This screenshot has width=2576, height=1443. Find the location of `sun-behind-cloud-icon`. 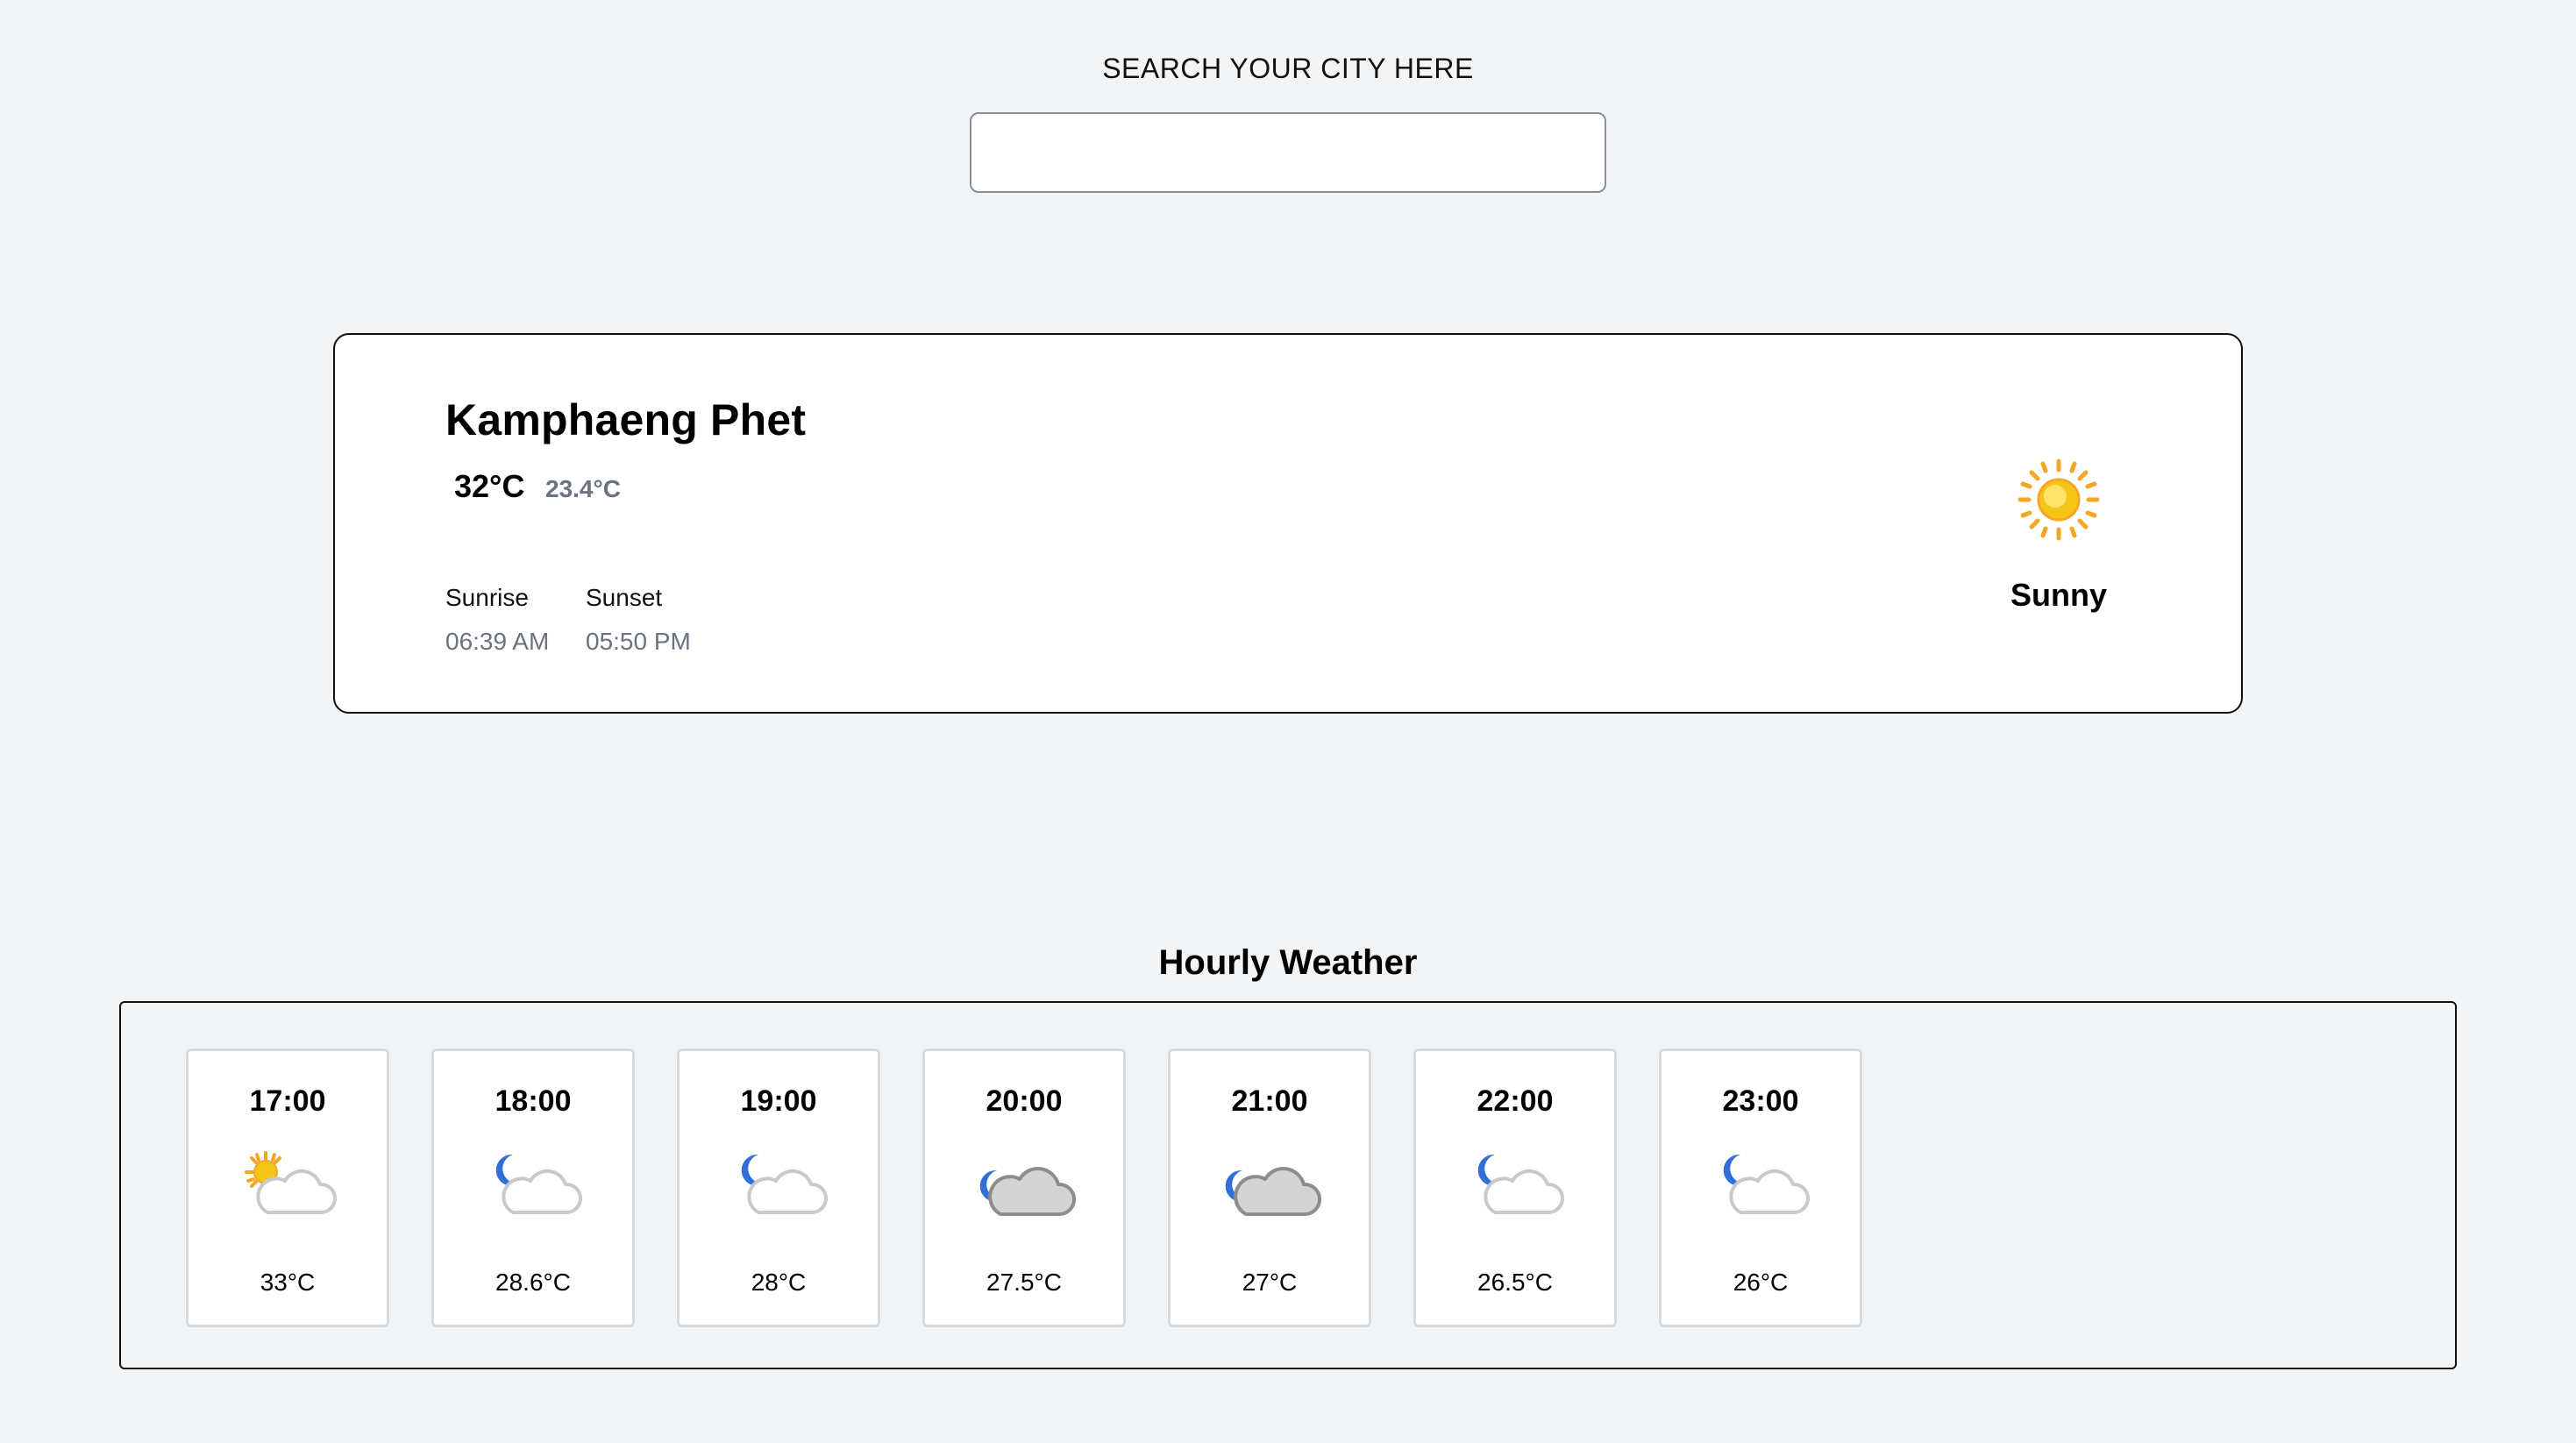

sun-behind-cloud-icon is located at coordinates (291, 1182).